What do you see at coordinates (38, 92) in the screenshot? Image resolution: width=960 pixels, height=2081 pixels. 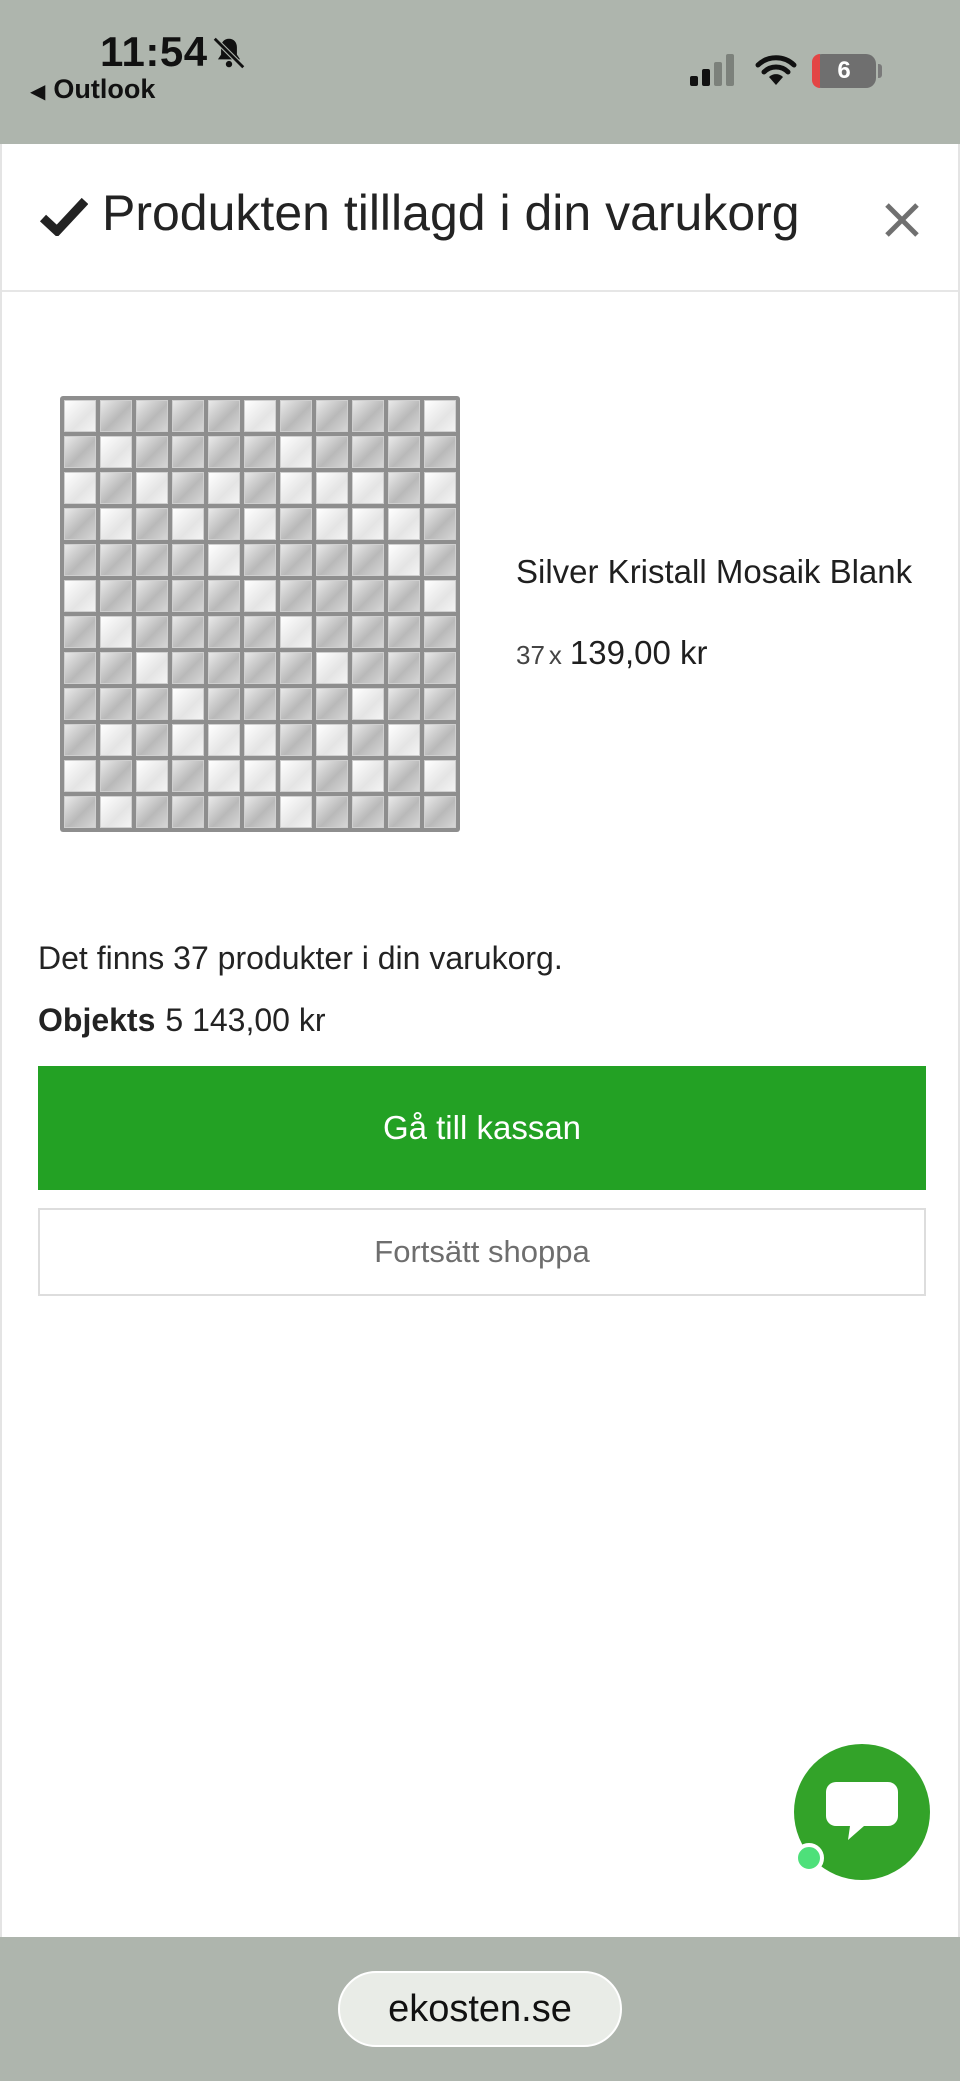 I see `back-triangle-icon: ◀` at bounding box center [38, 92].